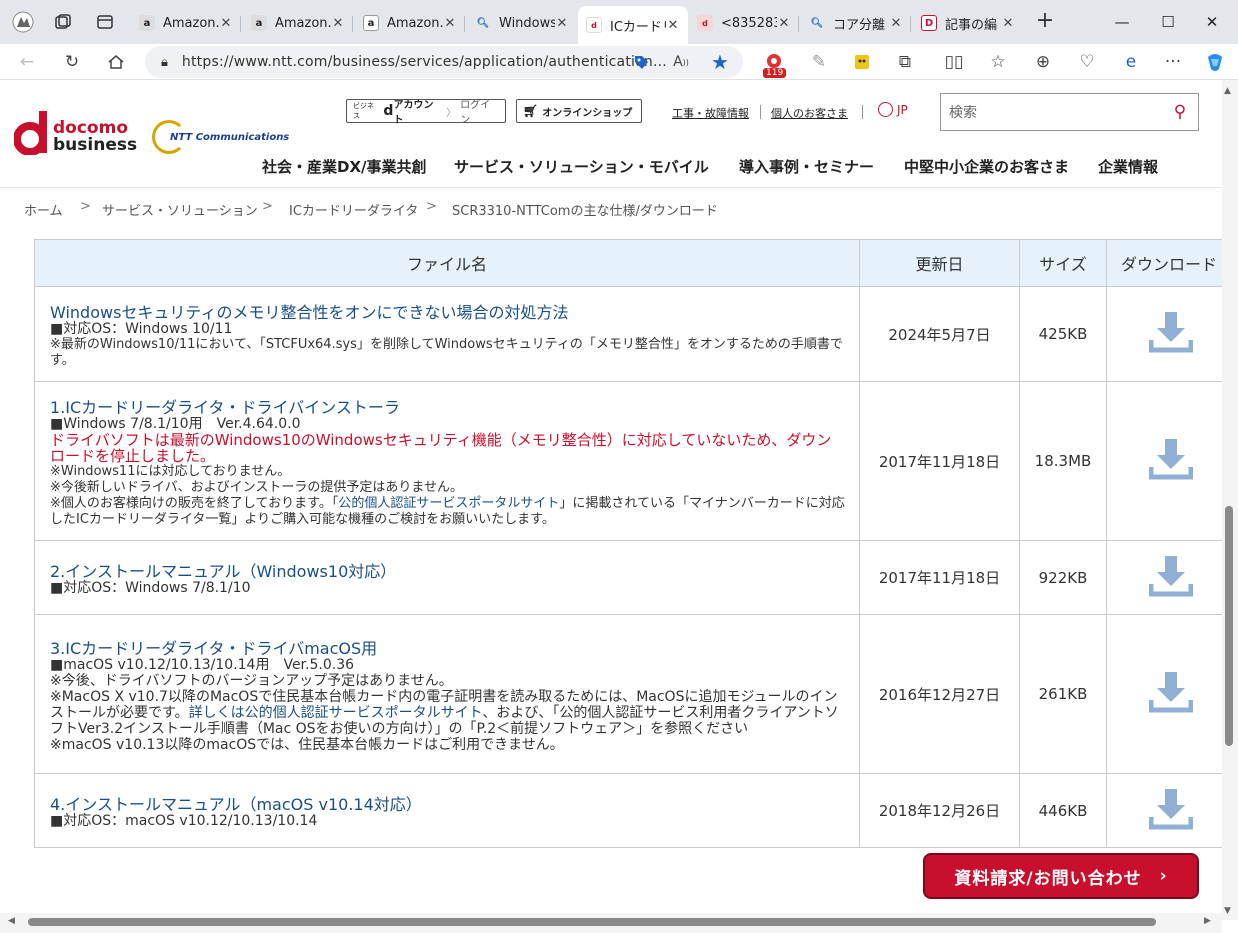 This screenshot has width=1238, height=933. I want to click on scroll-right-icon: ▶, so click(1207, 921).